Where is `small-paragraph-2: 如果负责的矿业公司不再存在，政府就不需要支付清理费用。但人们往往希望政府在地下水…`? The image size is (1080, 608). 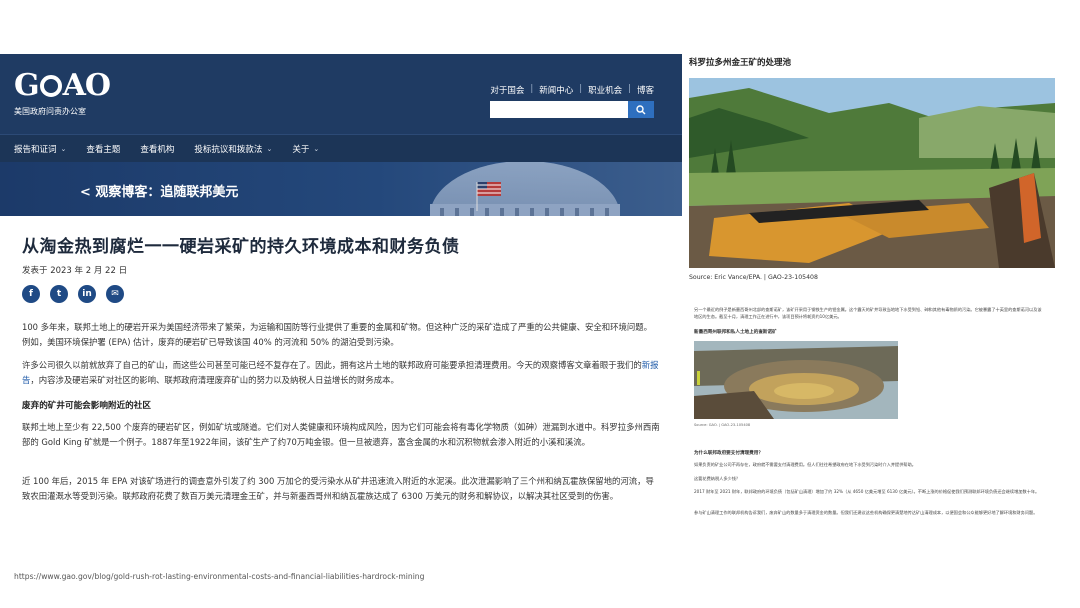
small-paragraph-2: 如果负责的矿业公司不再存在，政府就不需要支付清理费用。但人们往往希望政府在地下水… is located at coordinates (805, 464).